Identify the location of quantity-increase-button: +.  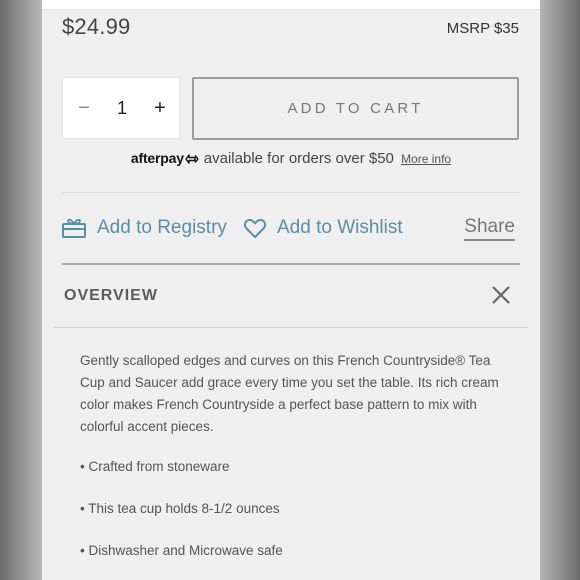
(160, 108).